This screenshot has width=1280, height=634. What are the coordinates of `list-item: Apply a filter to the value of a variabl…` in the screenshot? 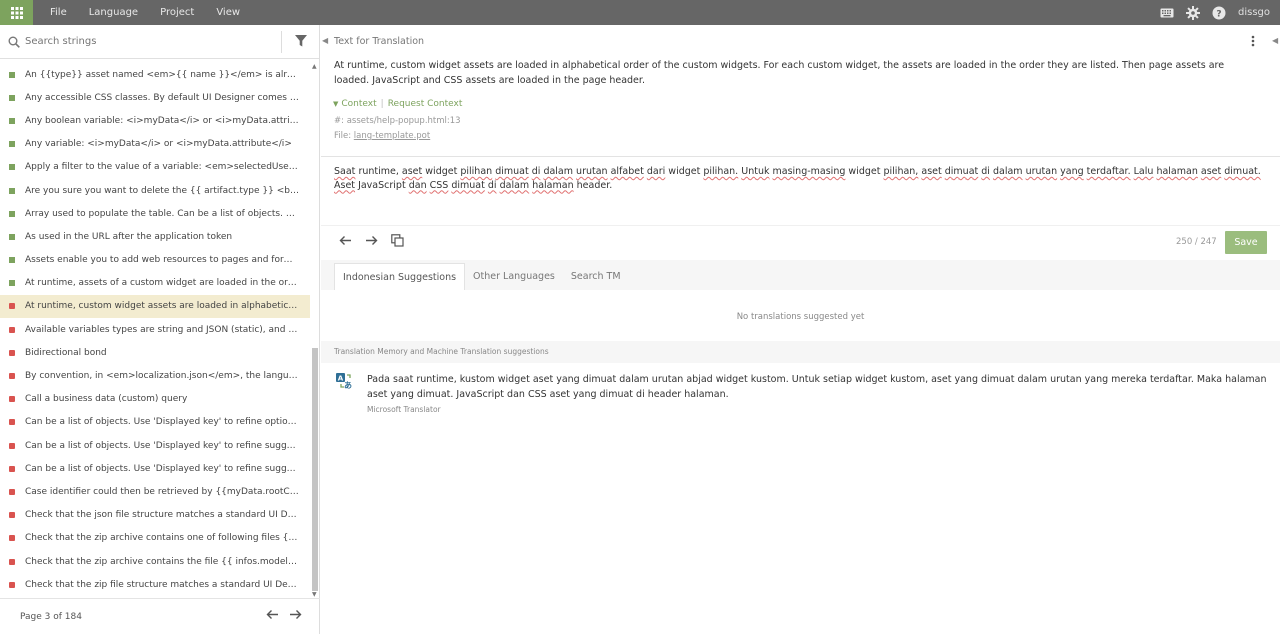 It's located at (155, 167).